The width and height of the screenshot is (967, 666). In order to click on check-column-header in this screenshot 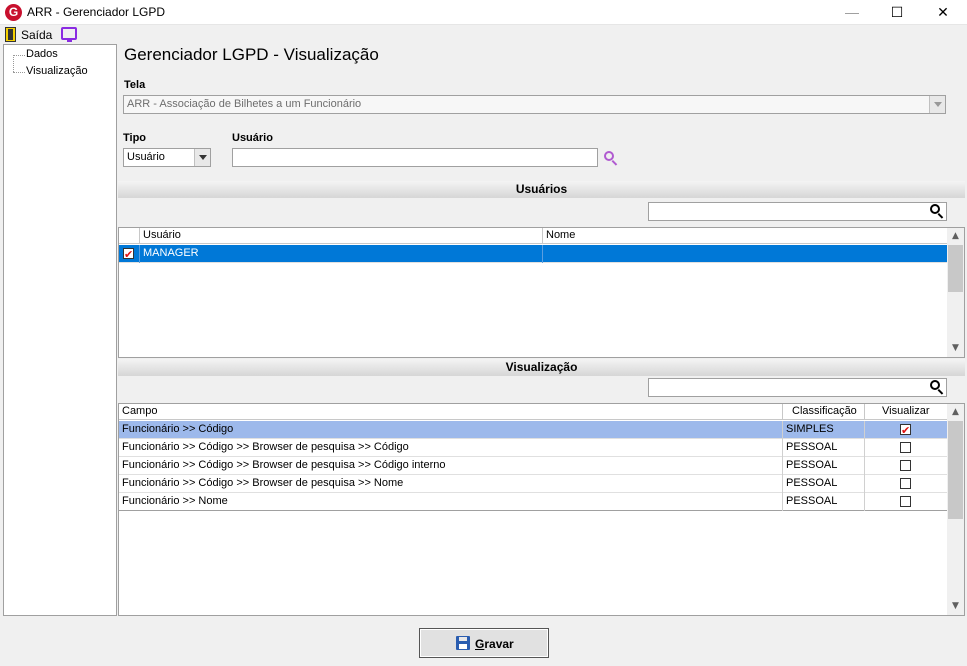, I will do `click(129, 236)`.